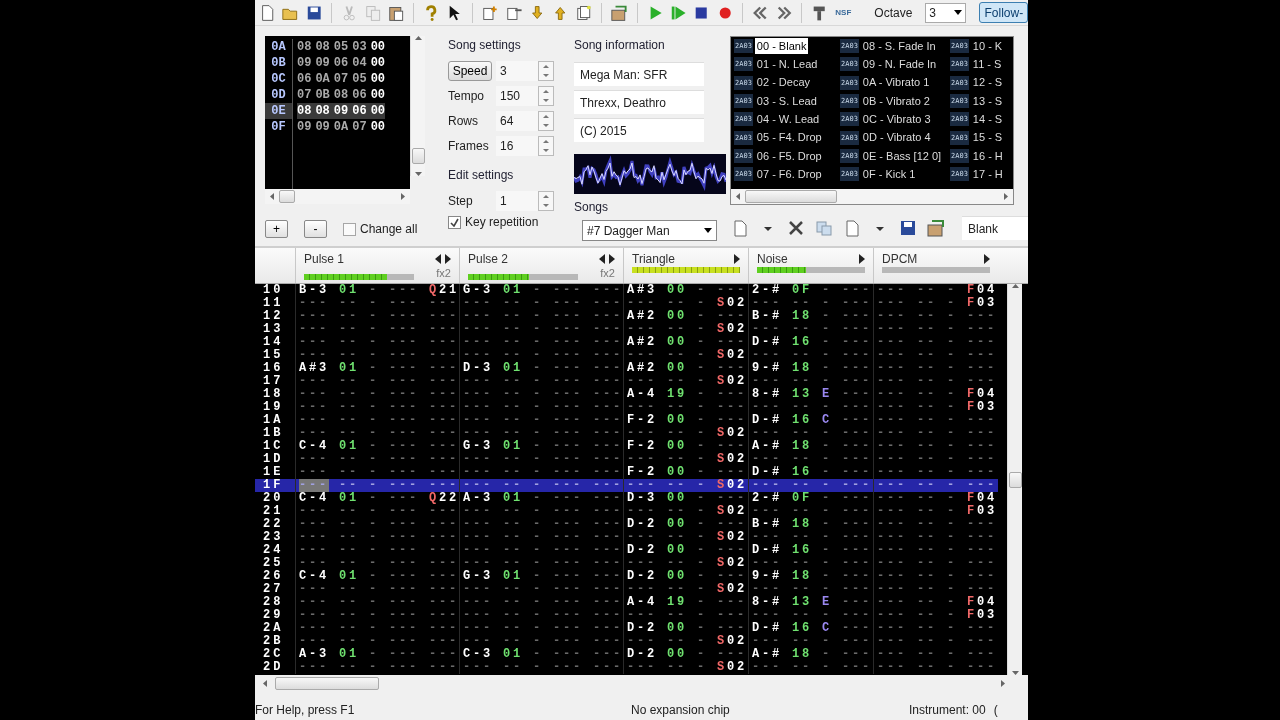 This screenshot has width=1280, height=720. I want to click on instrument-item: 11 - S, so click(987, 64).